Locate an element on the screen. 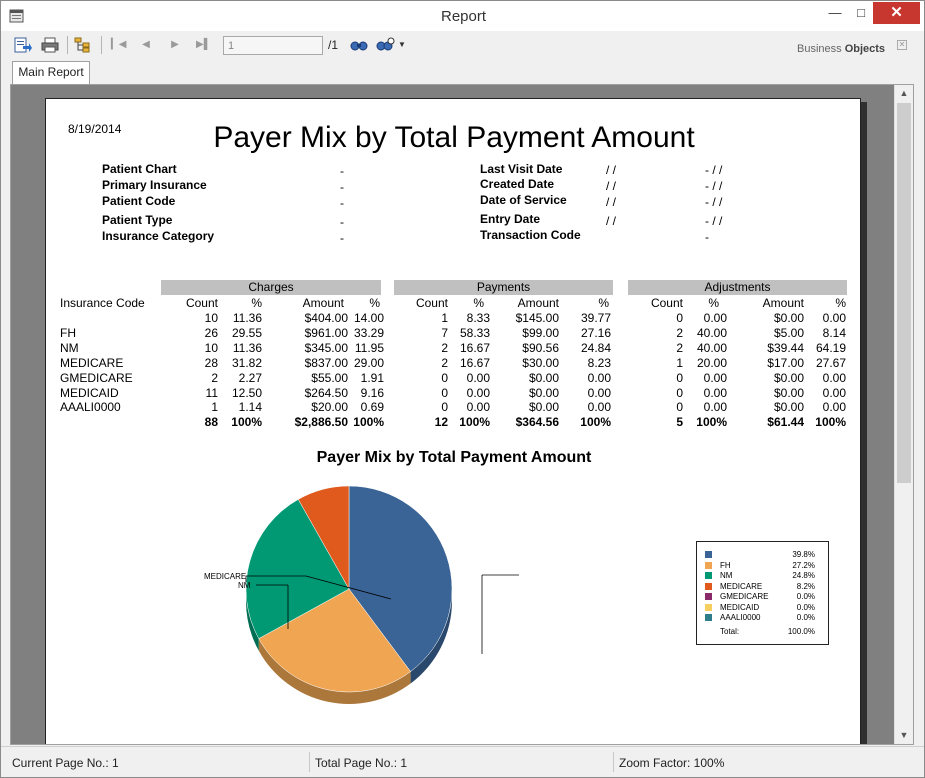  insurance-code-cell: GMEDICARE is located at coordinates (96, 377).